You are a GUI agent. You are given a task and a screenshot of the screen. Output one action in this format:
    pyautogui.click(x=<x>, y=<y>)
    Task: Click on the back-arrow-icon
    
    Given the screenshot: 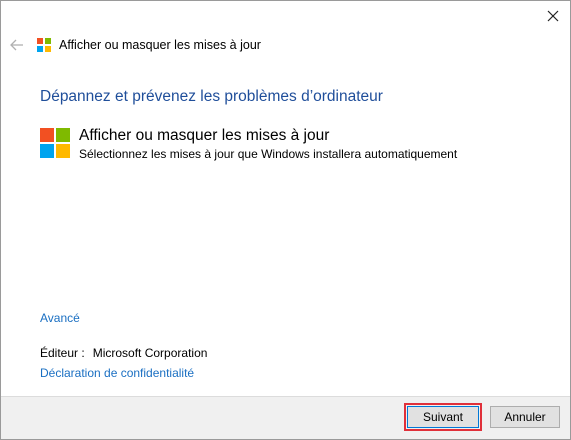 What is the action you would take?
    pyautogui.click(x=16, y=45)
    